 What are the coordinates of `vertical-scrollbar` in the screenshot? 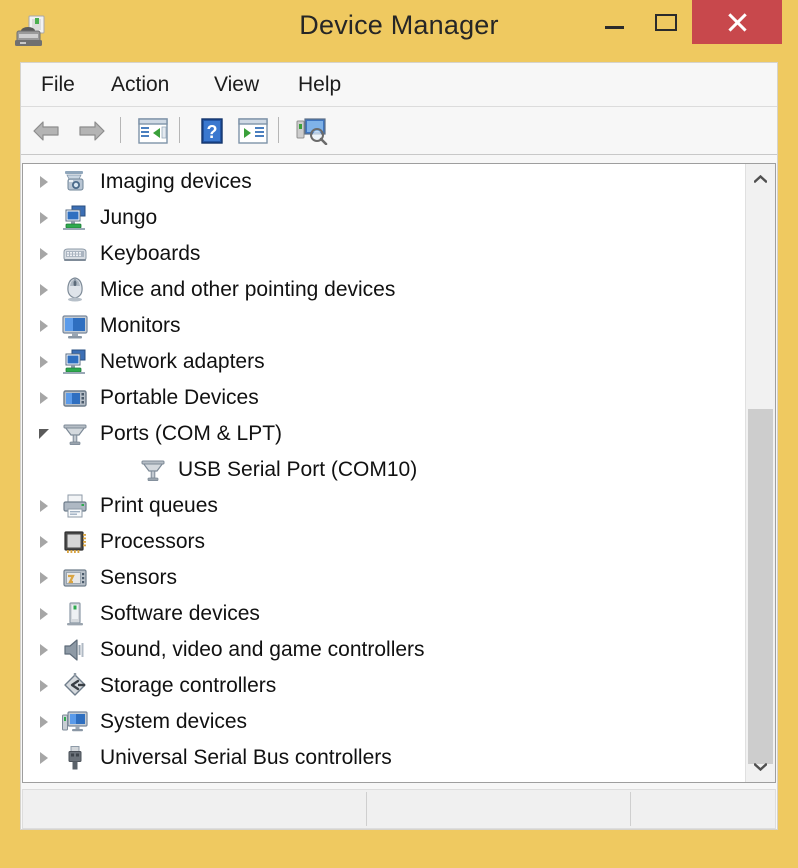 It's located at (760, 473).